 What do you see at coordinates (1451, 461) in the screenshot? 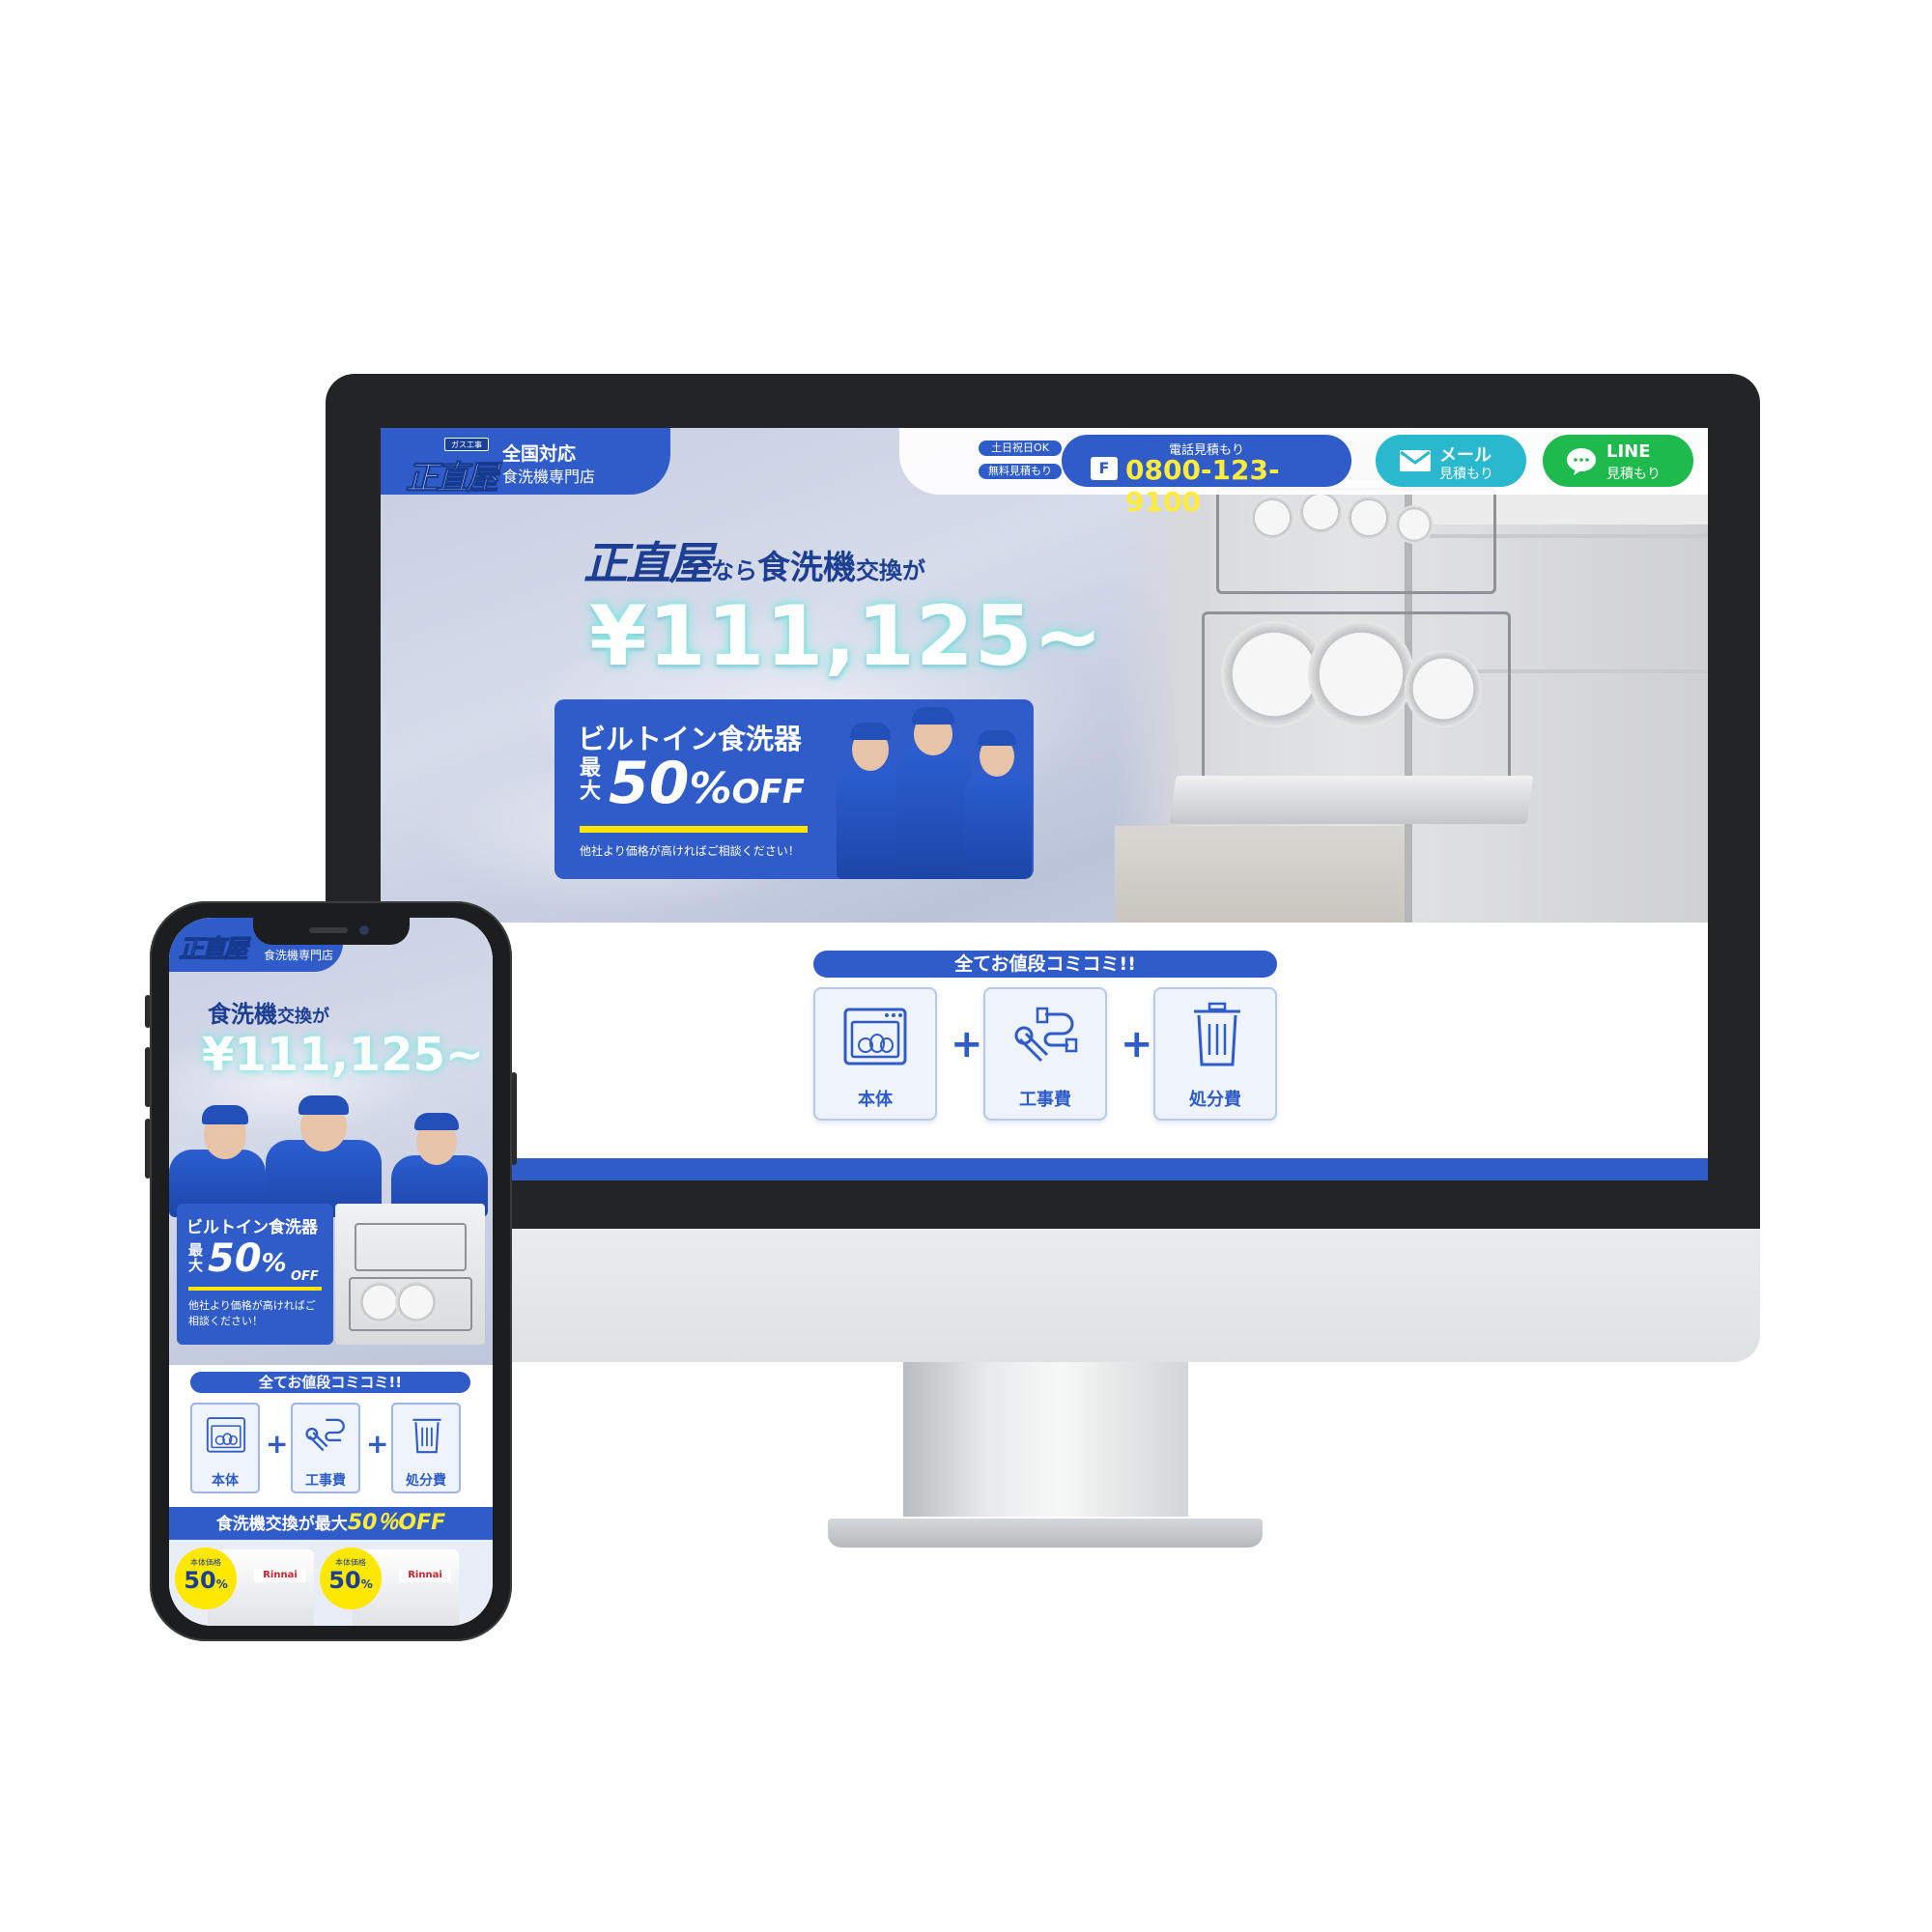
I see `mail-estimate-button: メール 見積もり` at bounding box center [1451, 461].